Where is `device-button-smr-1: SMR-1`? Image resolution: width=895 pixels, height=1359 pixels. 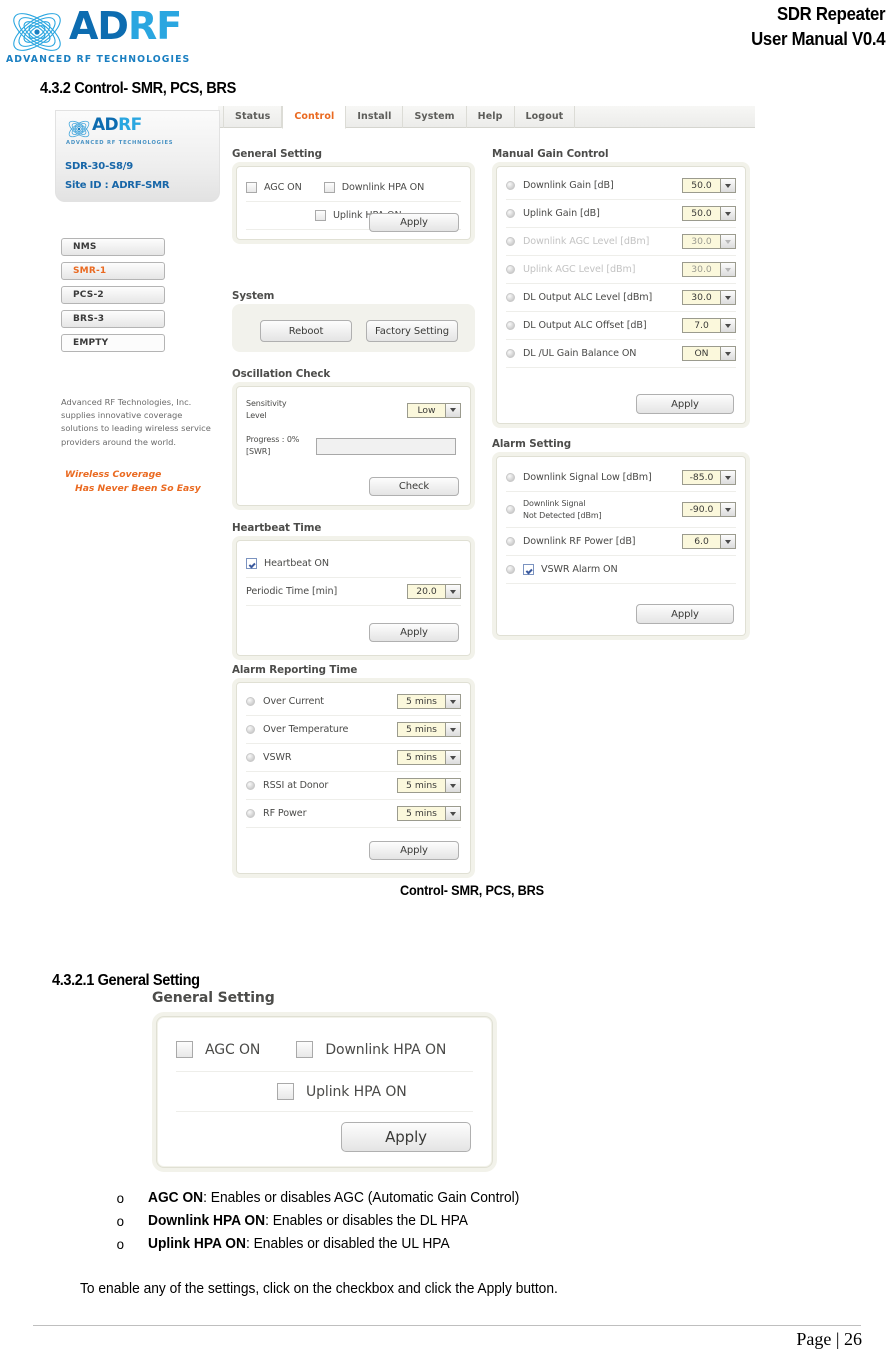 device-button-smr-1: SMR-1 is located at coordinates (113, 271).